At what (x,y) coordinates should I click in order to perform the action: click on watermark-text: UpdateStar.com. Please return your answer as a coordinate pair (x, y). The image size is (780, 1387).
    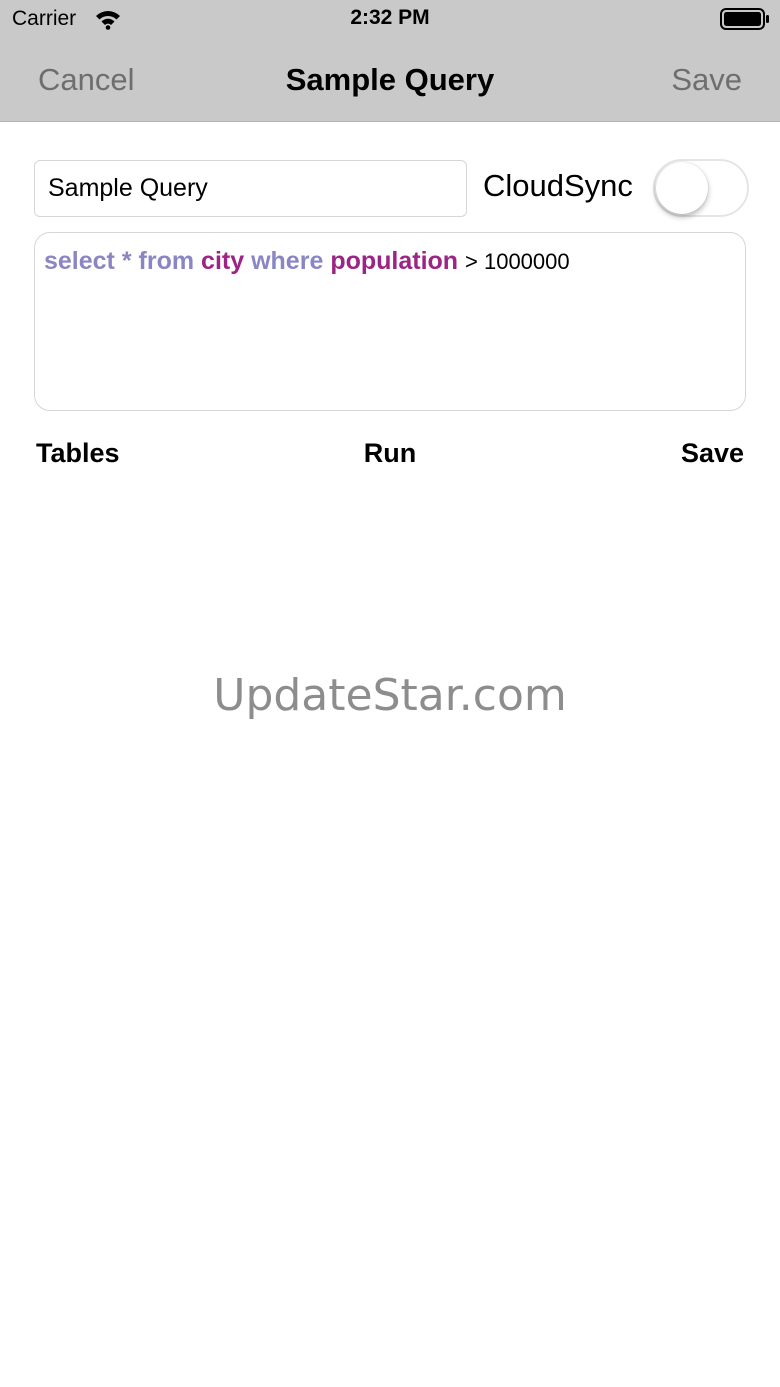
    Looking at the image, I should click on (390, 695).